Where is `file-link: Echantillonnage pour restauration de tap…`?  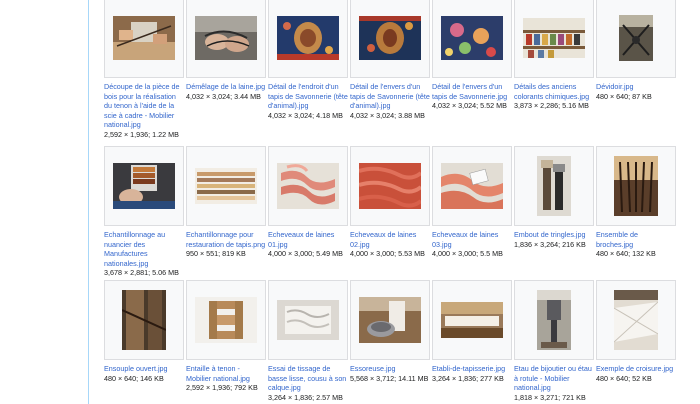 file-link: Echantillonnage pour restauration de tap… is located at coordinates (226, 239).